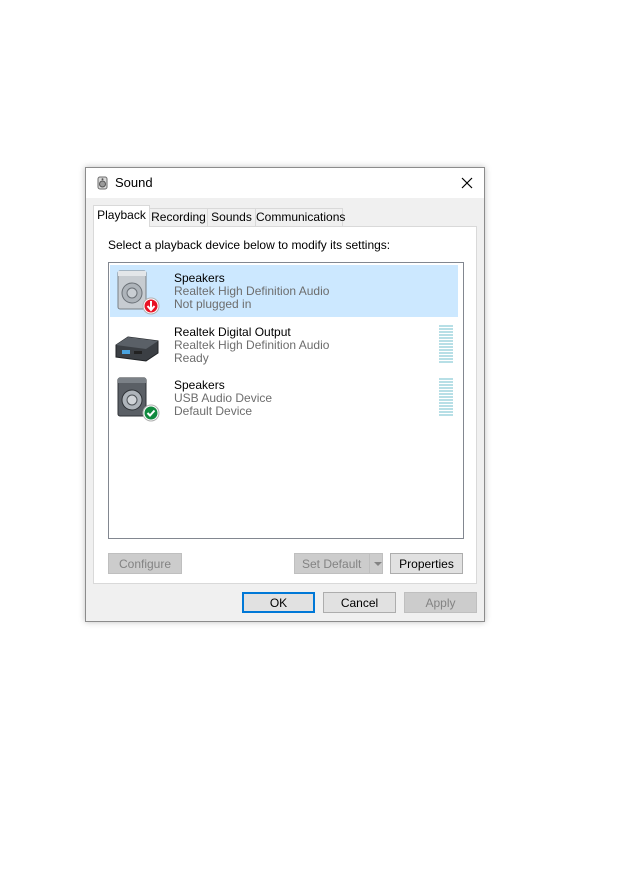 This screenshot has height=883, width=630. I want to click on chevron-down-icon, so click(378, 564).